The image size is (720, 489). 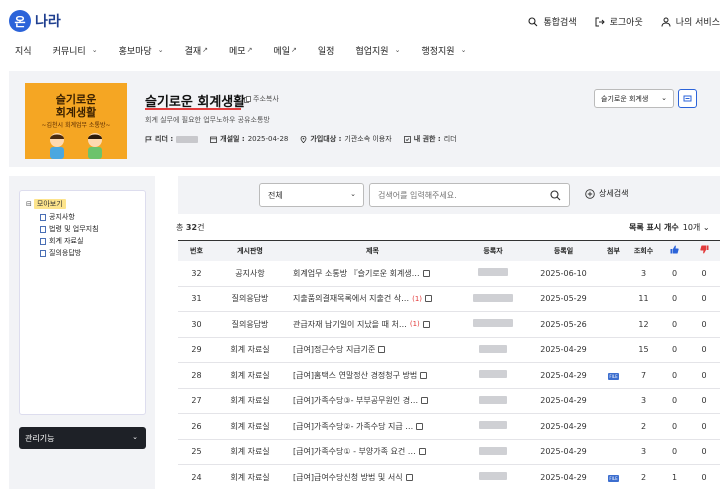 What do you see at coordinates (376, 324) in the screenshot?
I see `post-title-link: 관급자재 납기일이 지났을 때 처… (1)` at bounding box center [376, 324].